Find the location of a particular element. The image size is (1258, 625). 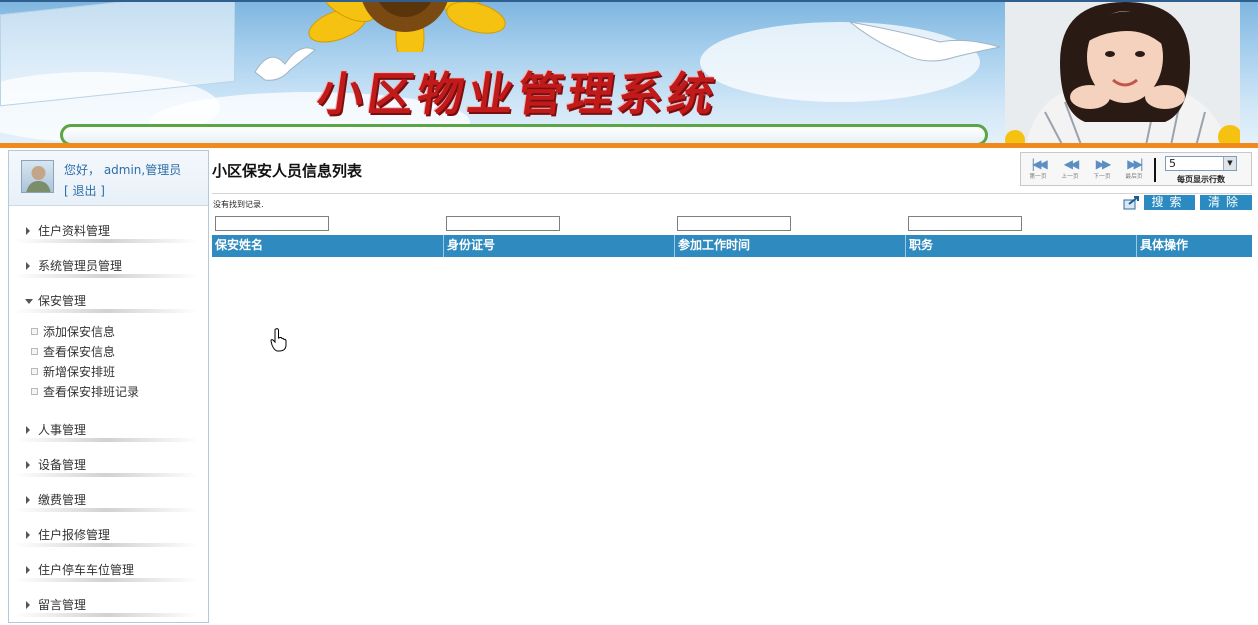

sidebar-item-hr: 人事管理 is located at coordinates (108, 427).